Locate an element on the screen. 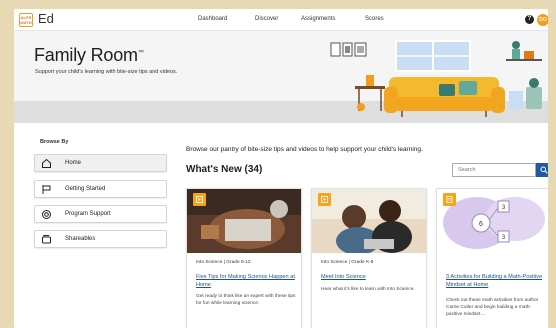  search-icon is located at coordinates (544, 170).